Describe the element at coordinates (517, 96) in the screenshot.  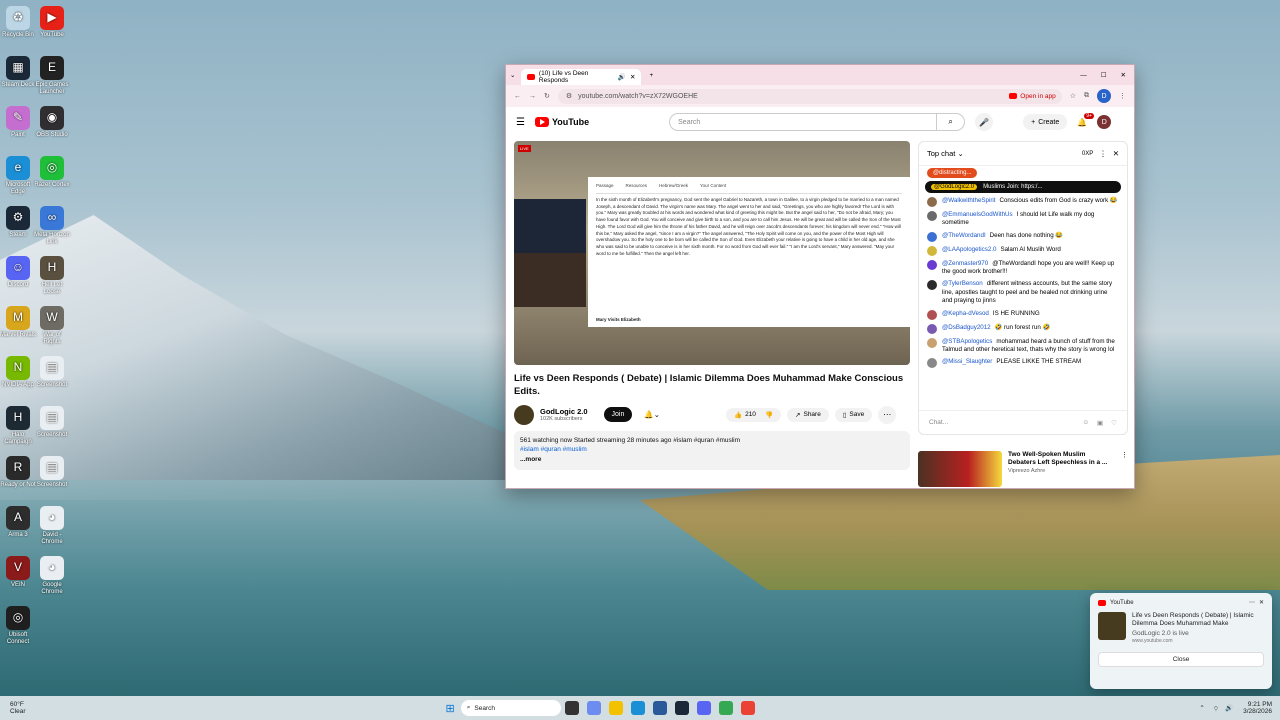
I see `back-icon: ←` at that location.